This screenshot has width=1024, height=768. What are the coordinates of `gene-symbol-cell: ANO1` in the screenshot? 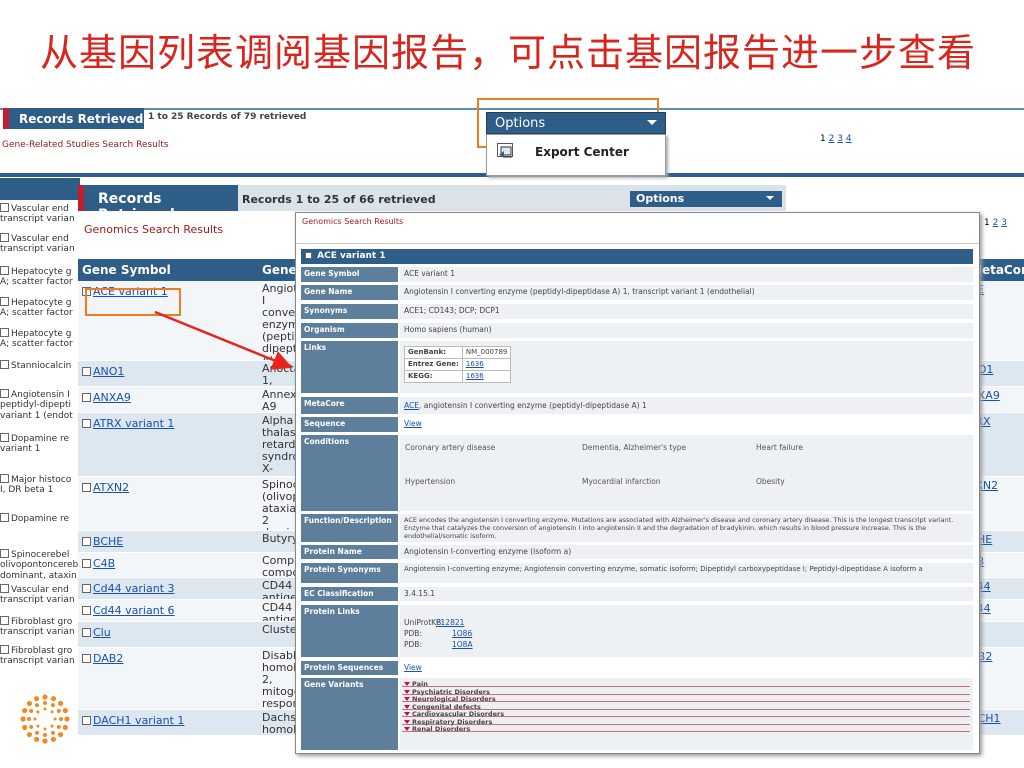 It's located at (103, 371).